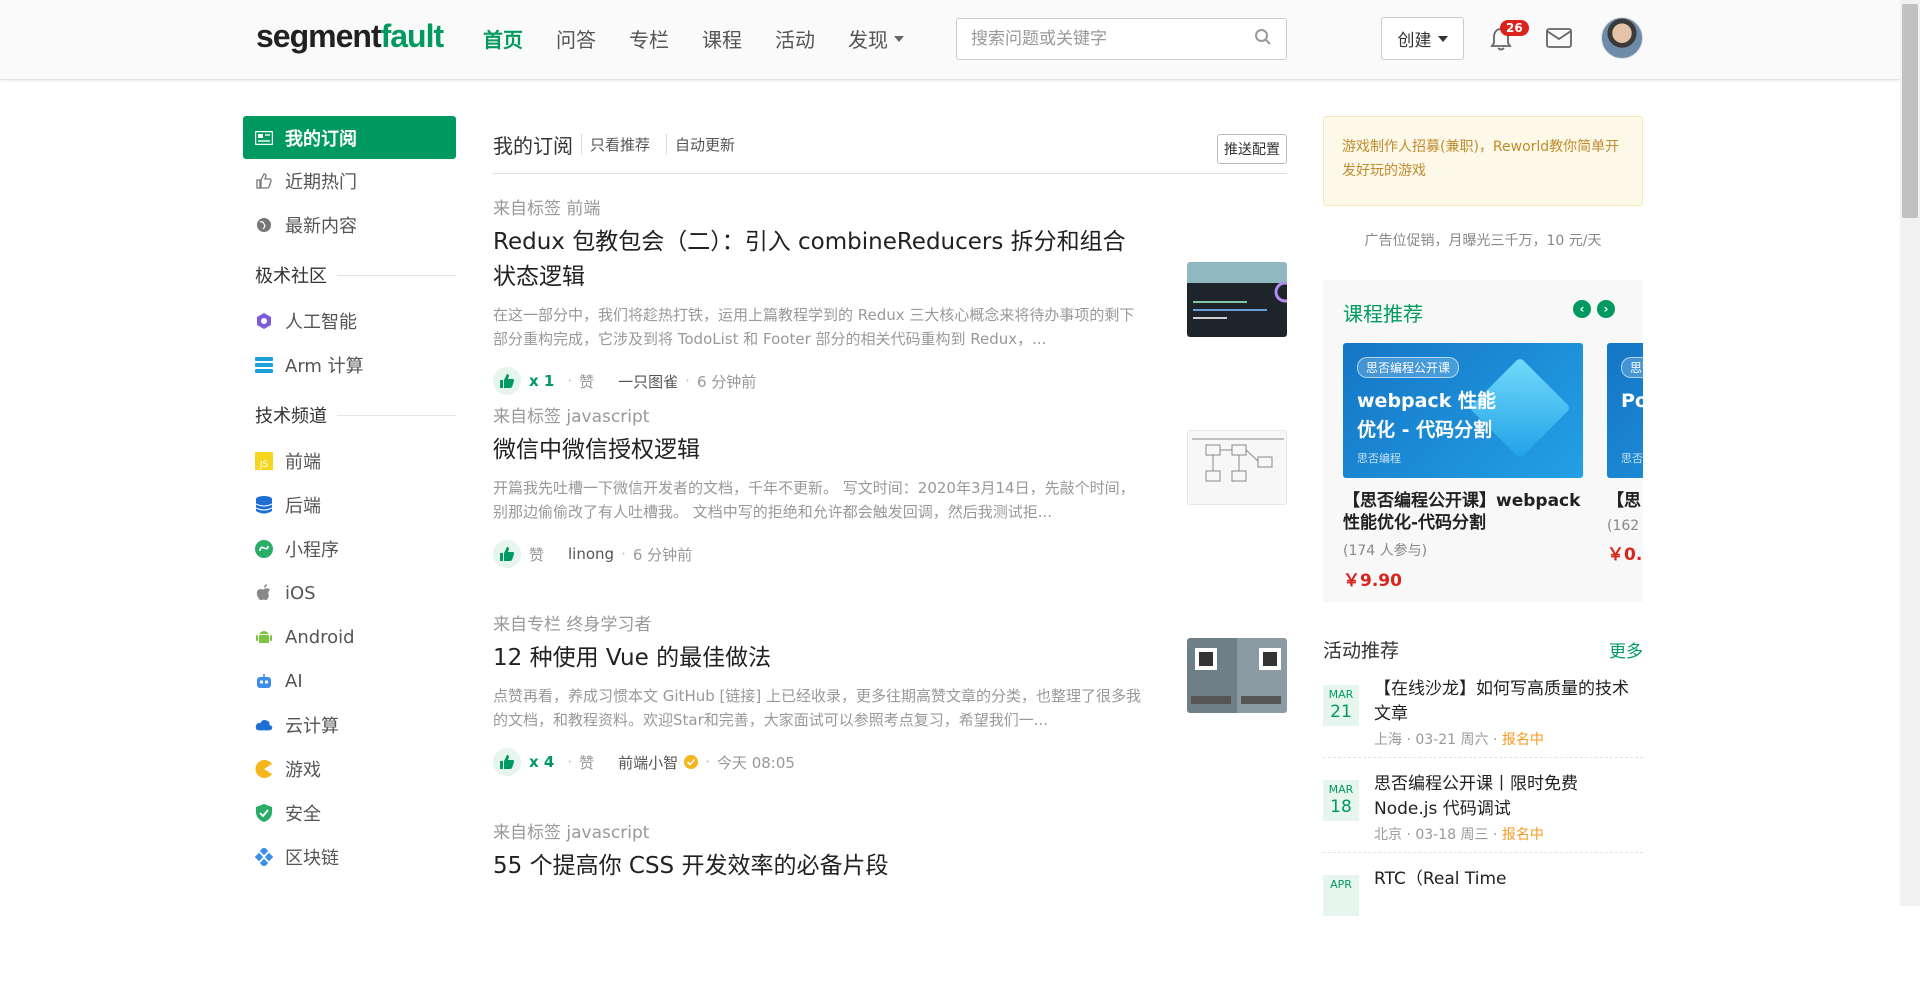 This screenshot has height=1006, width=1920. Describe the element at coordinates (890, 622) in the screenshot. I see `article-source: 来自专栏 终身学习者` at that location.